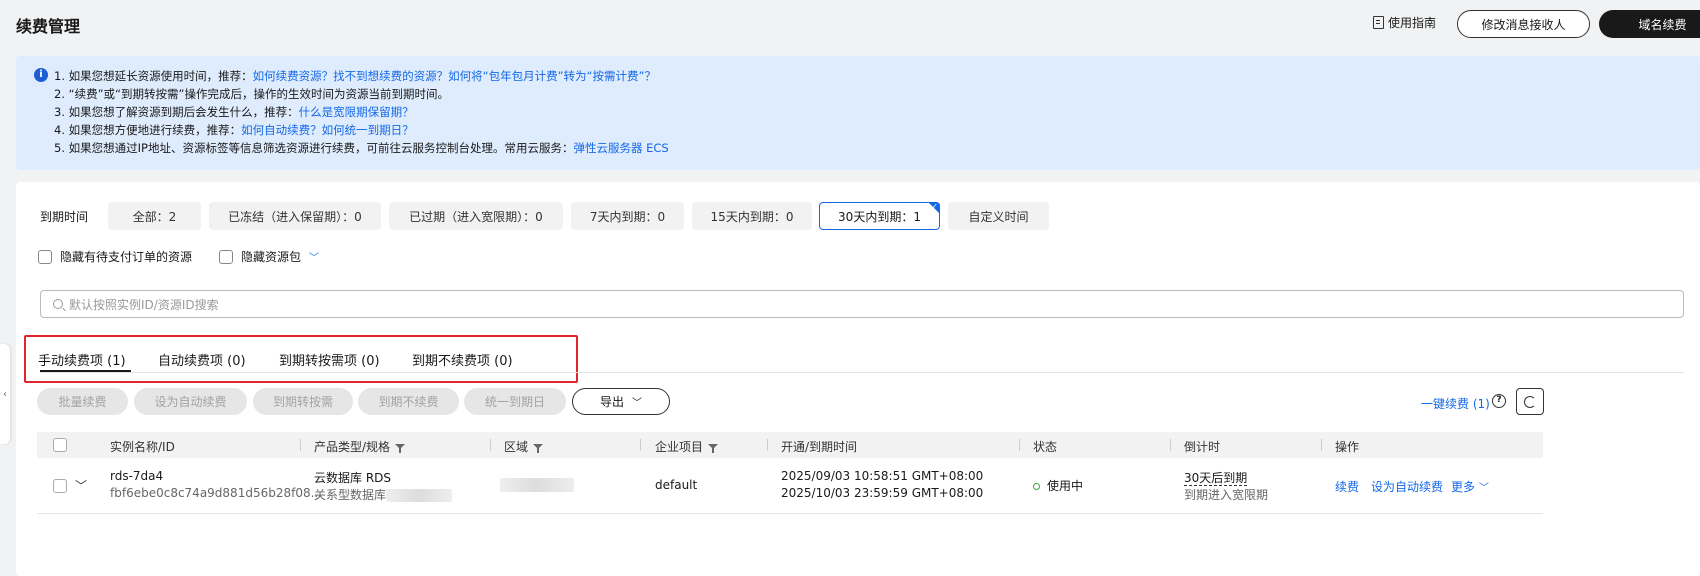 This screenshot has height=576, width=1700. I want to click on row-checkbox, so click(60, 486).